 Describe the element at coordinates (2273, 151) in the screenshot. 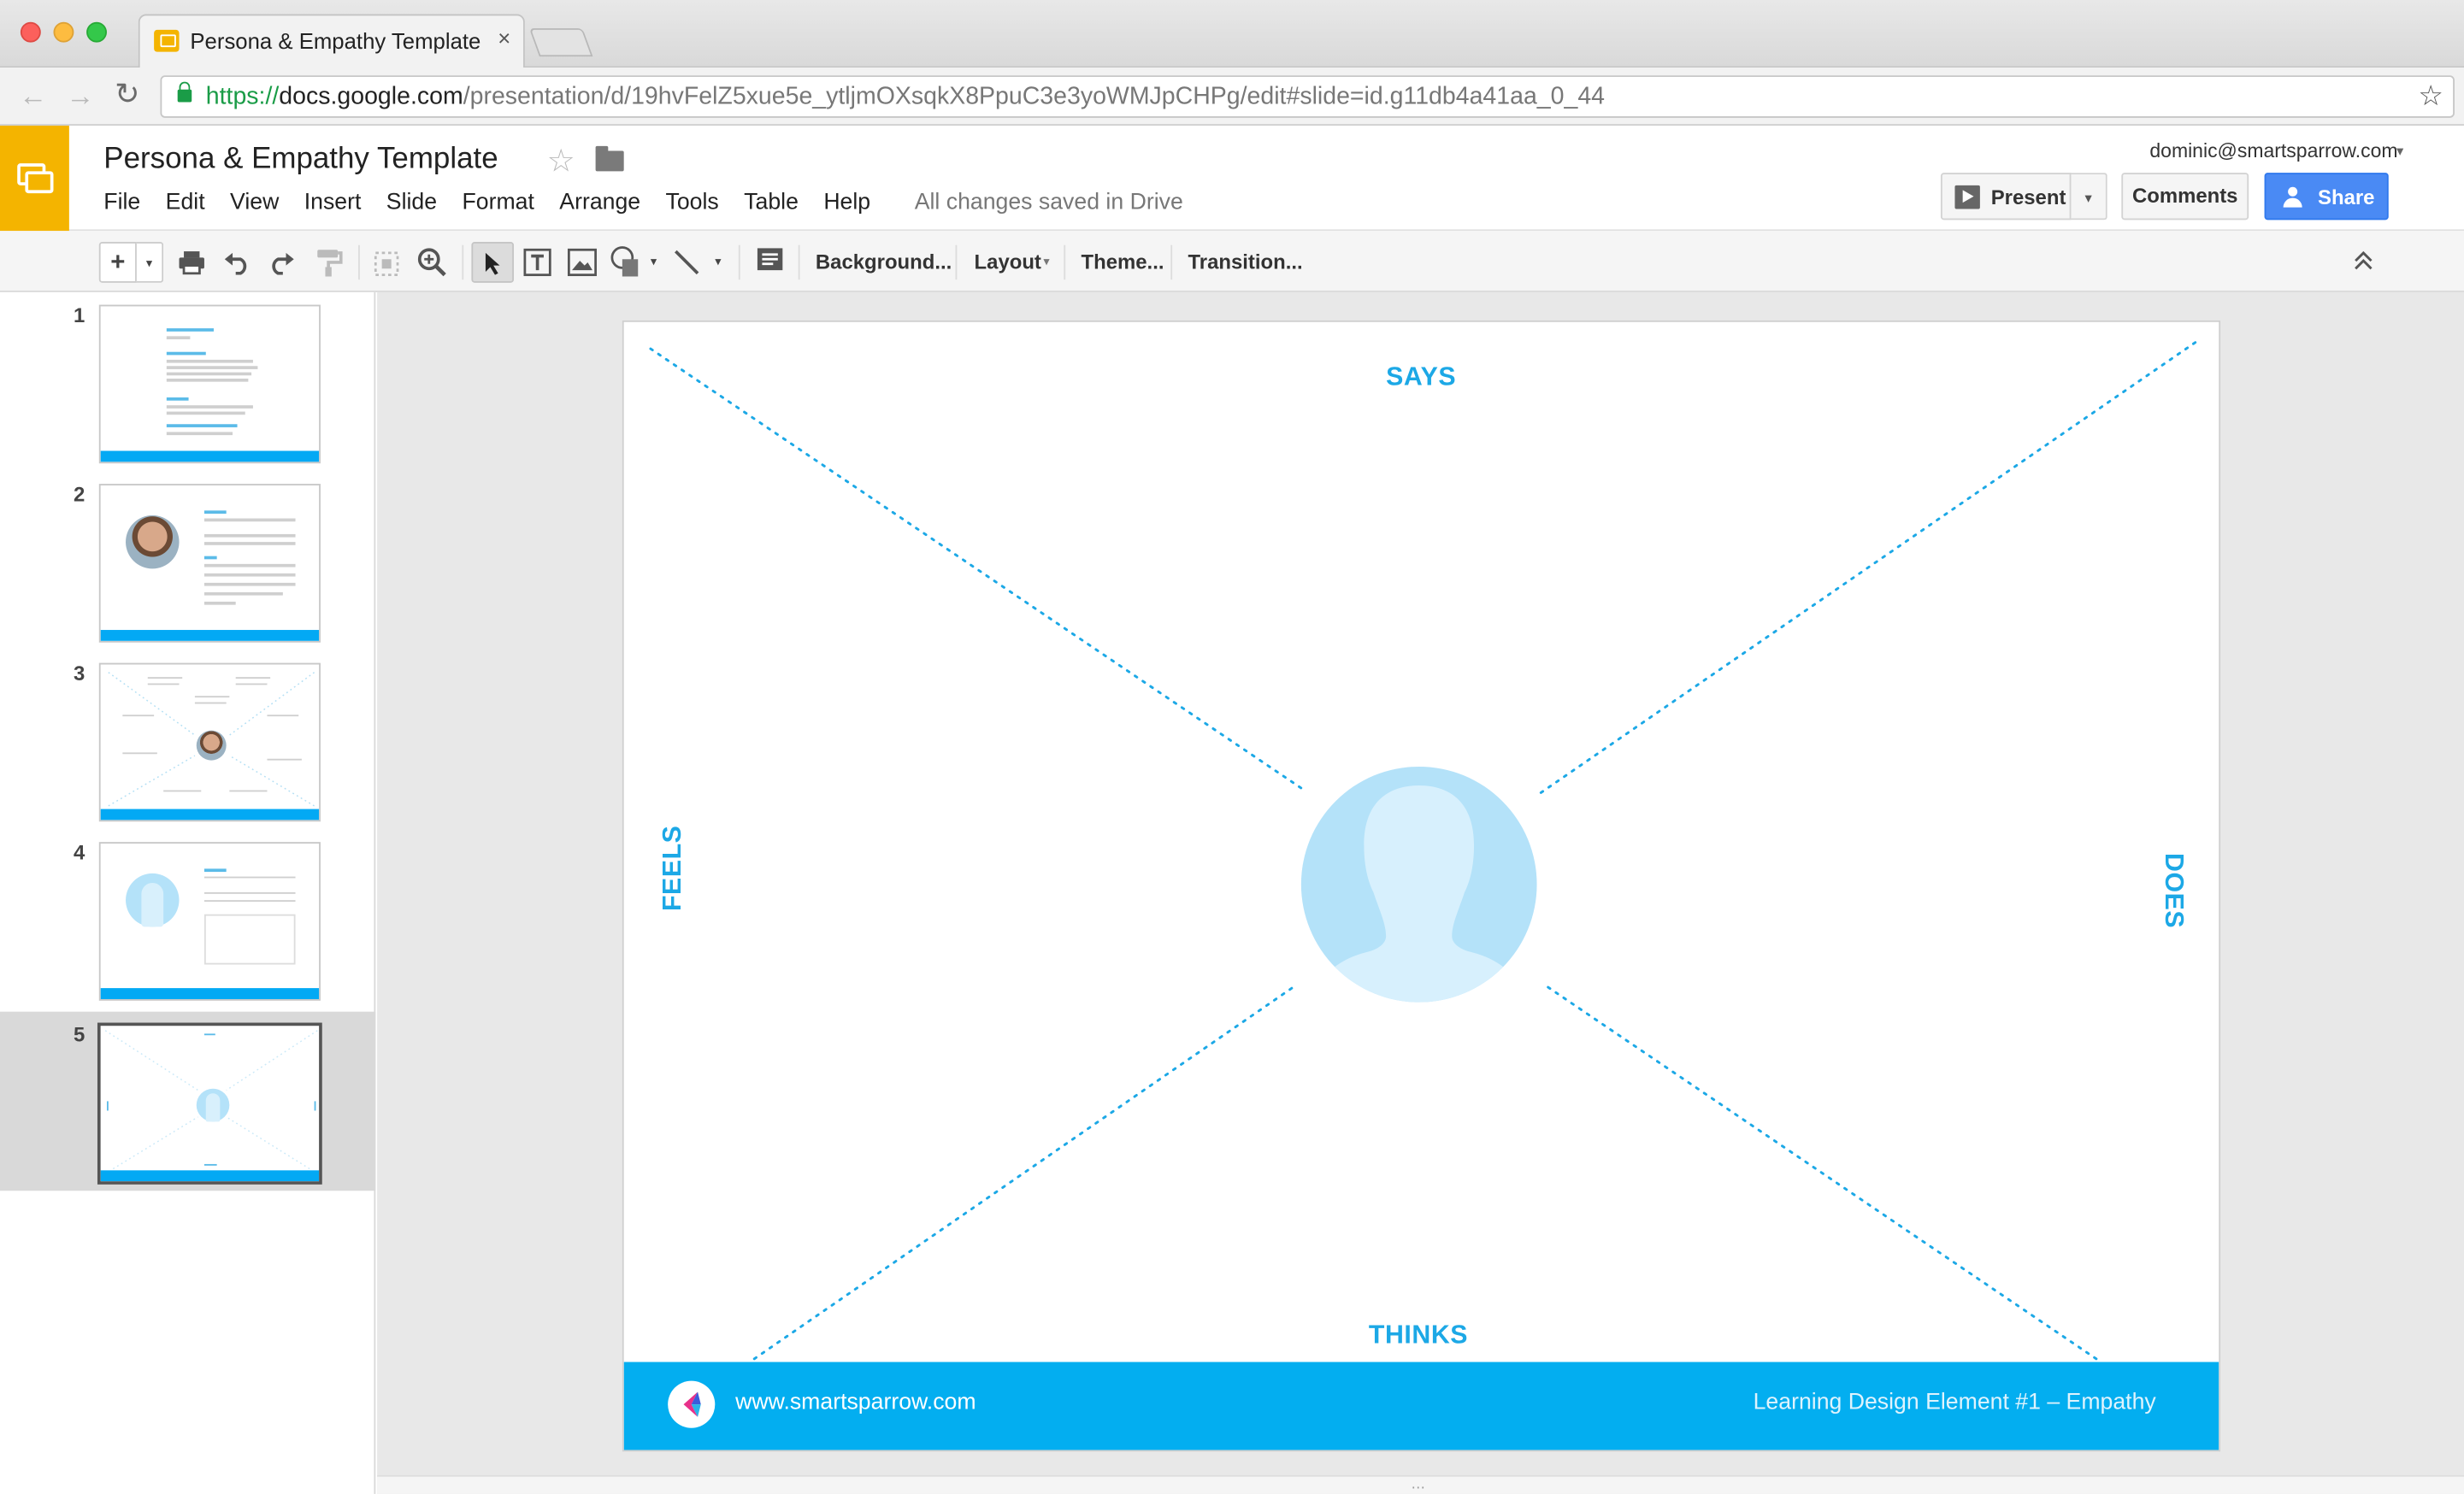

I see `user-account-email: dominic@smartsparrow.com` at that location.